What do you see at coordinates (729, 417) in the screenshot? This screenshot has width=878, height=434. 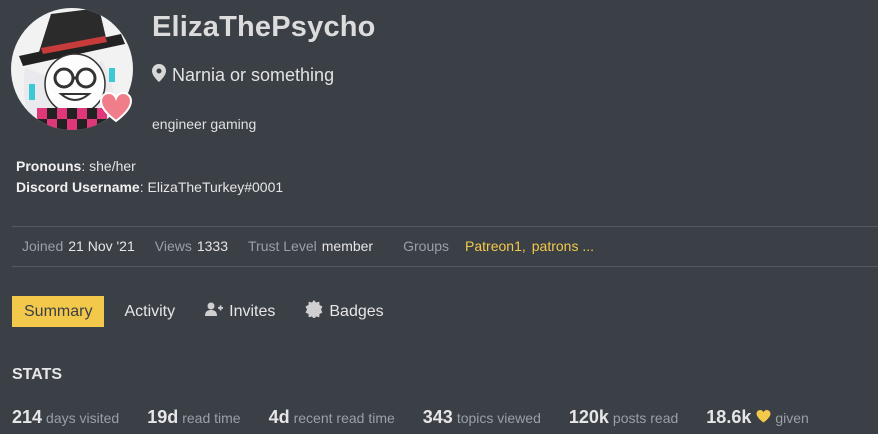 I see `stat-value: 18.6k` at bounding box center [729, 417].